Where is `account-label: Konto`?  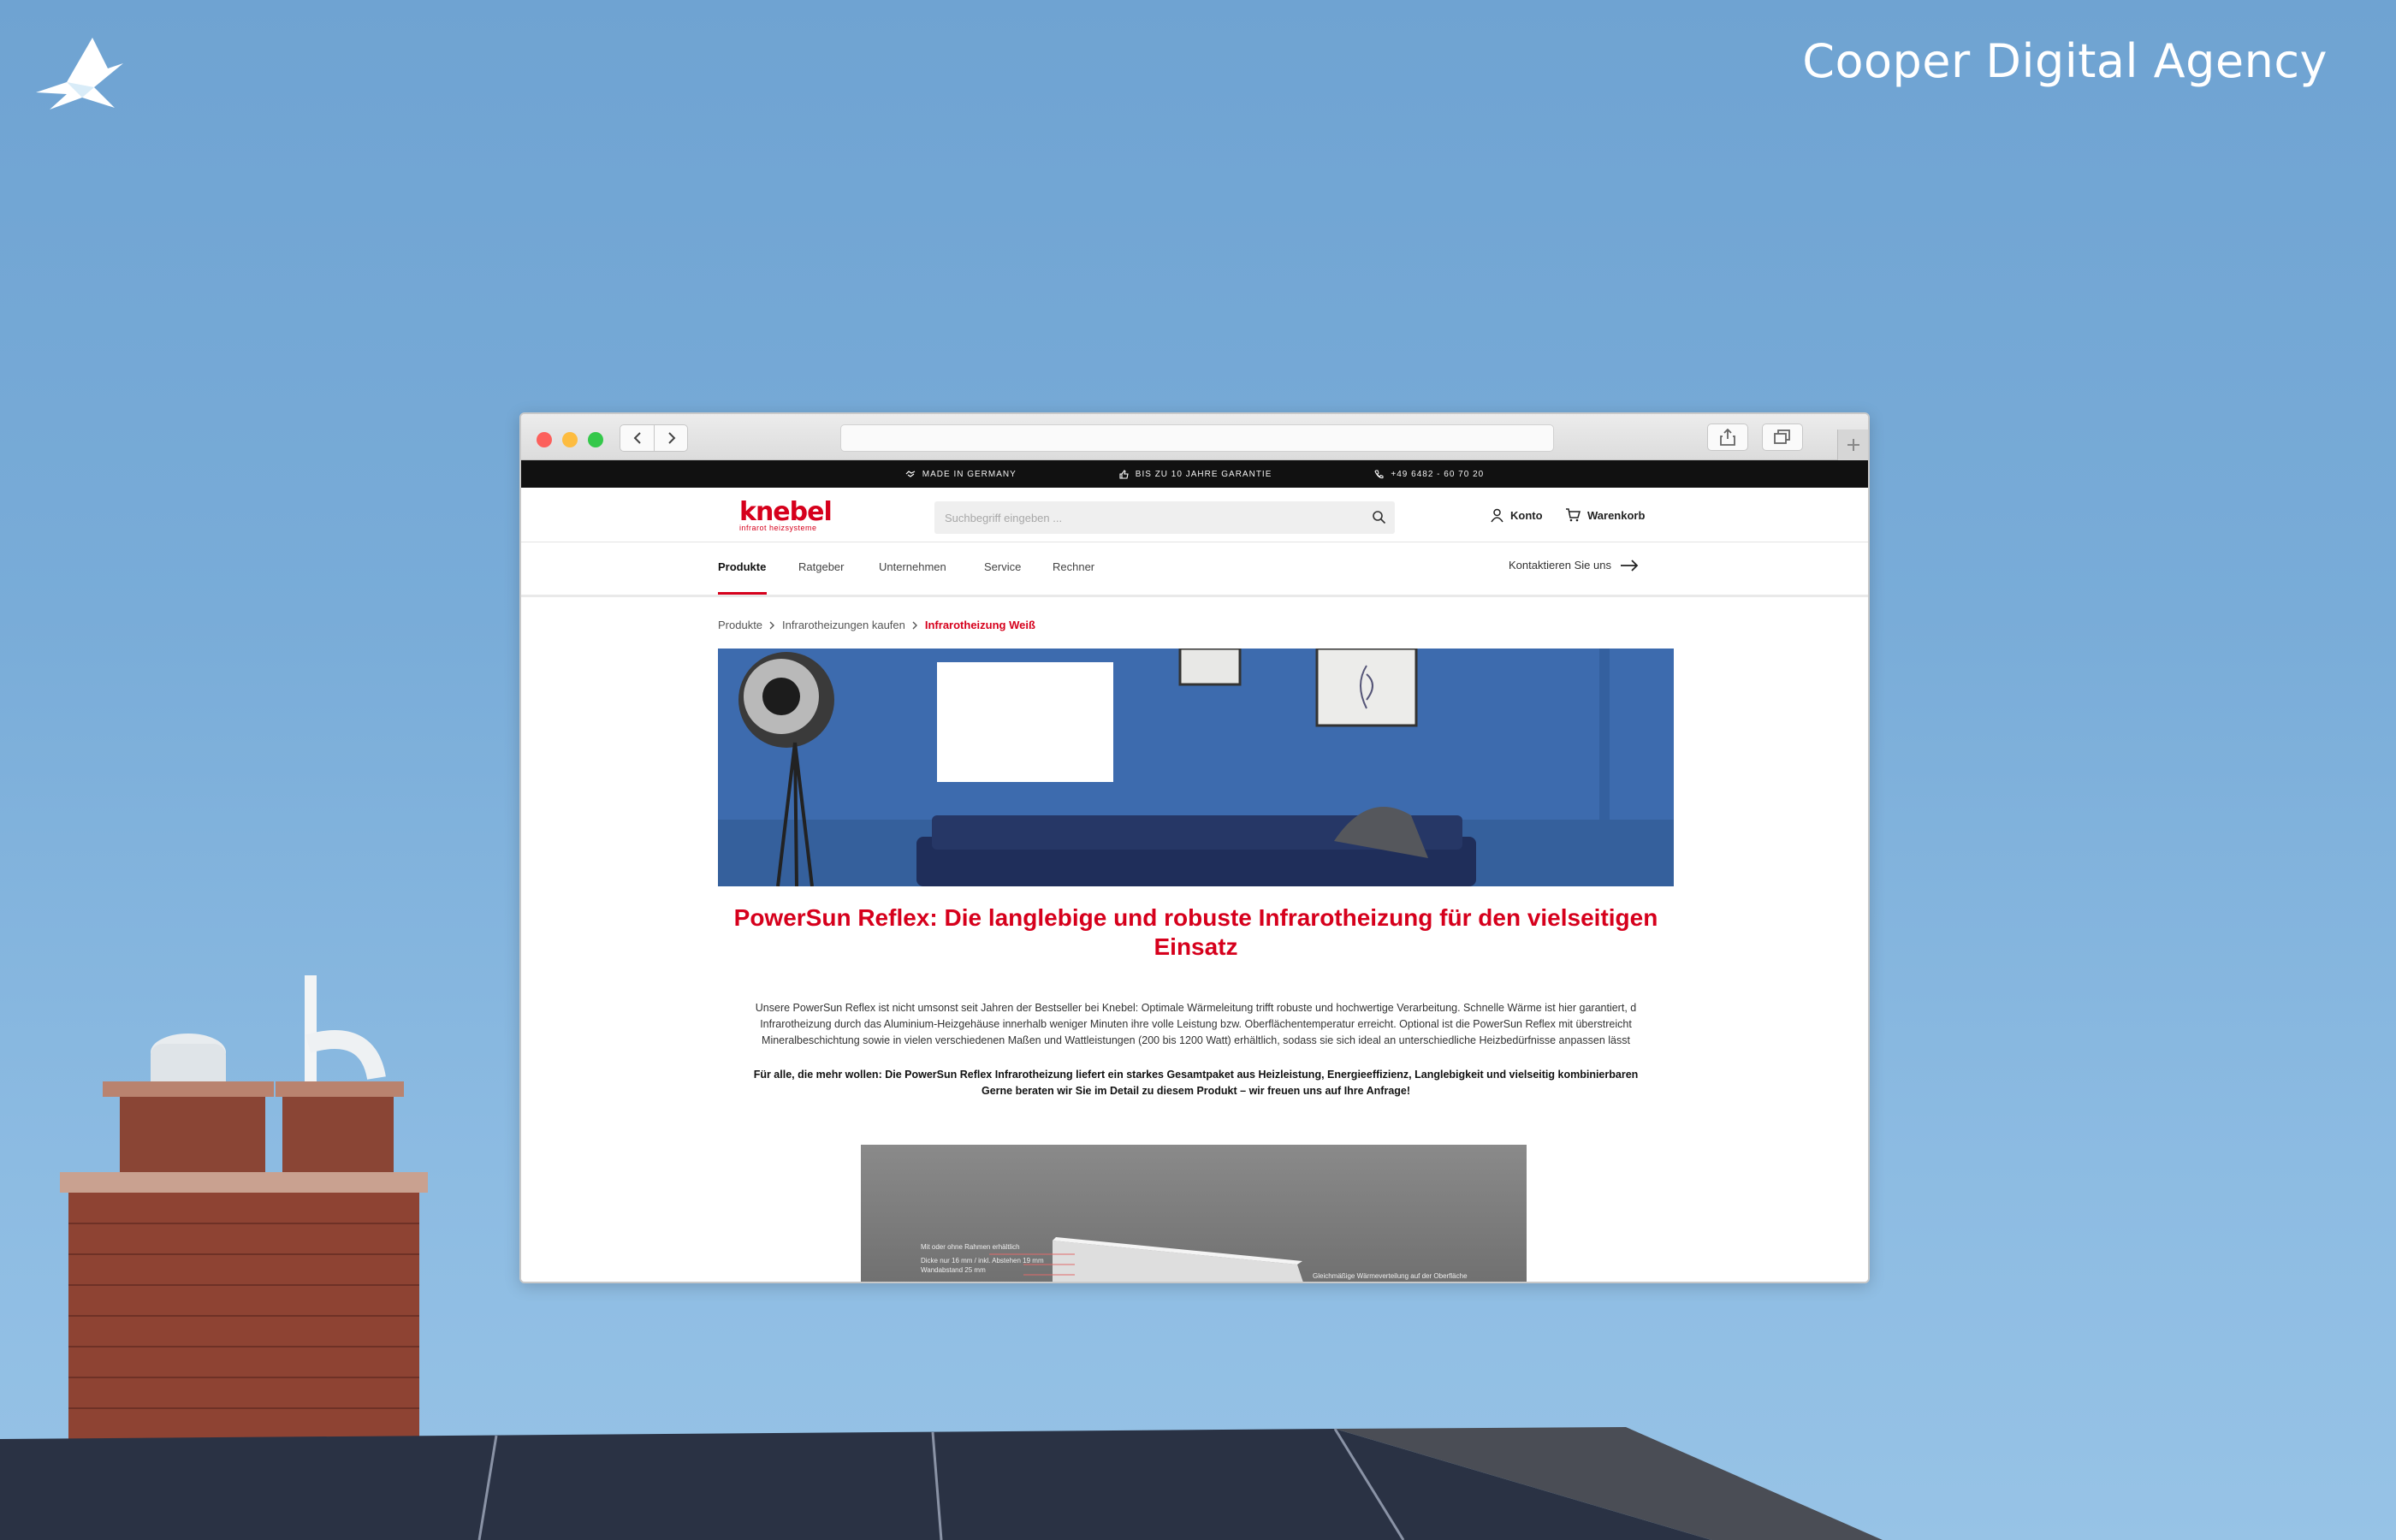
account-label: Konto is located at coordinates (1526, 515).